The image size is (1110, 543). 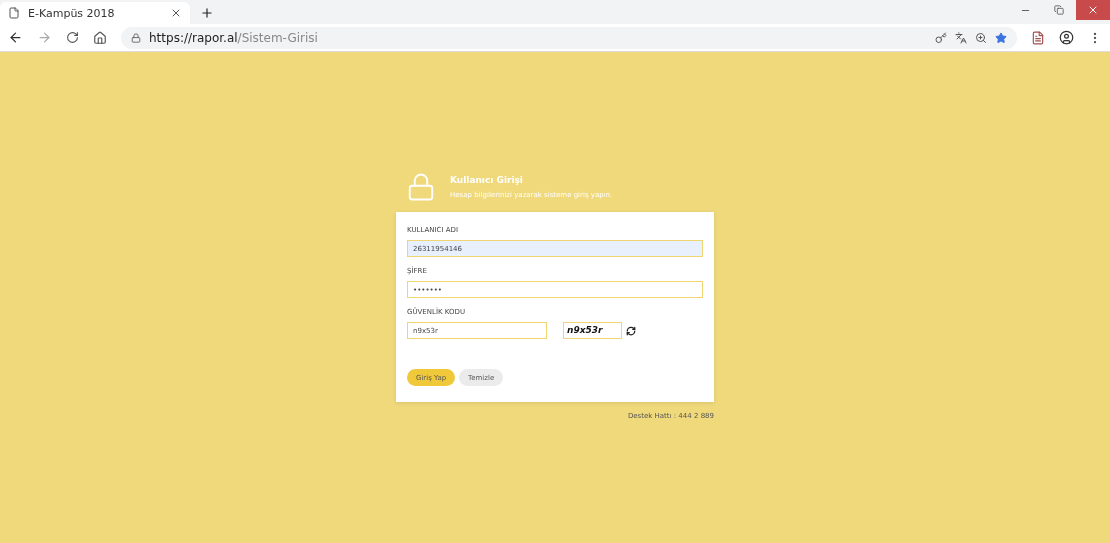 What do you see at coordinates (961, 37) in the screenshot?
I see `translate-icon` at bounding box center [961, 37].